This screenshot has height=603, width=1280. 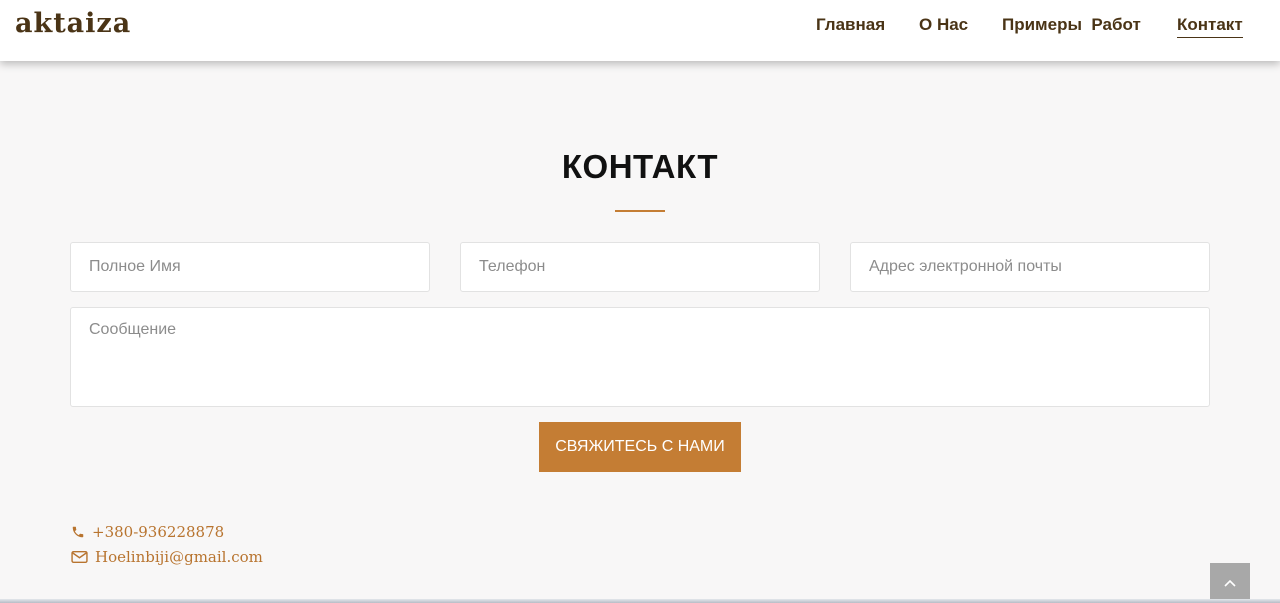 What do you see at coordinates (640, 211) in the screenshot?
I see `title-underline` at bounding box center [640, 211].